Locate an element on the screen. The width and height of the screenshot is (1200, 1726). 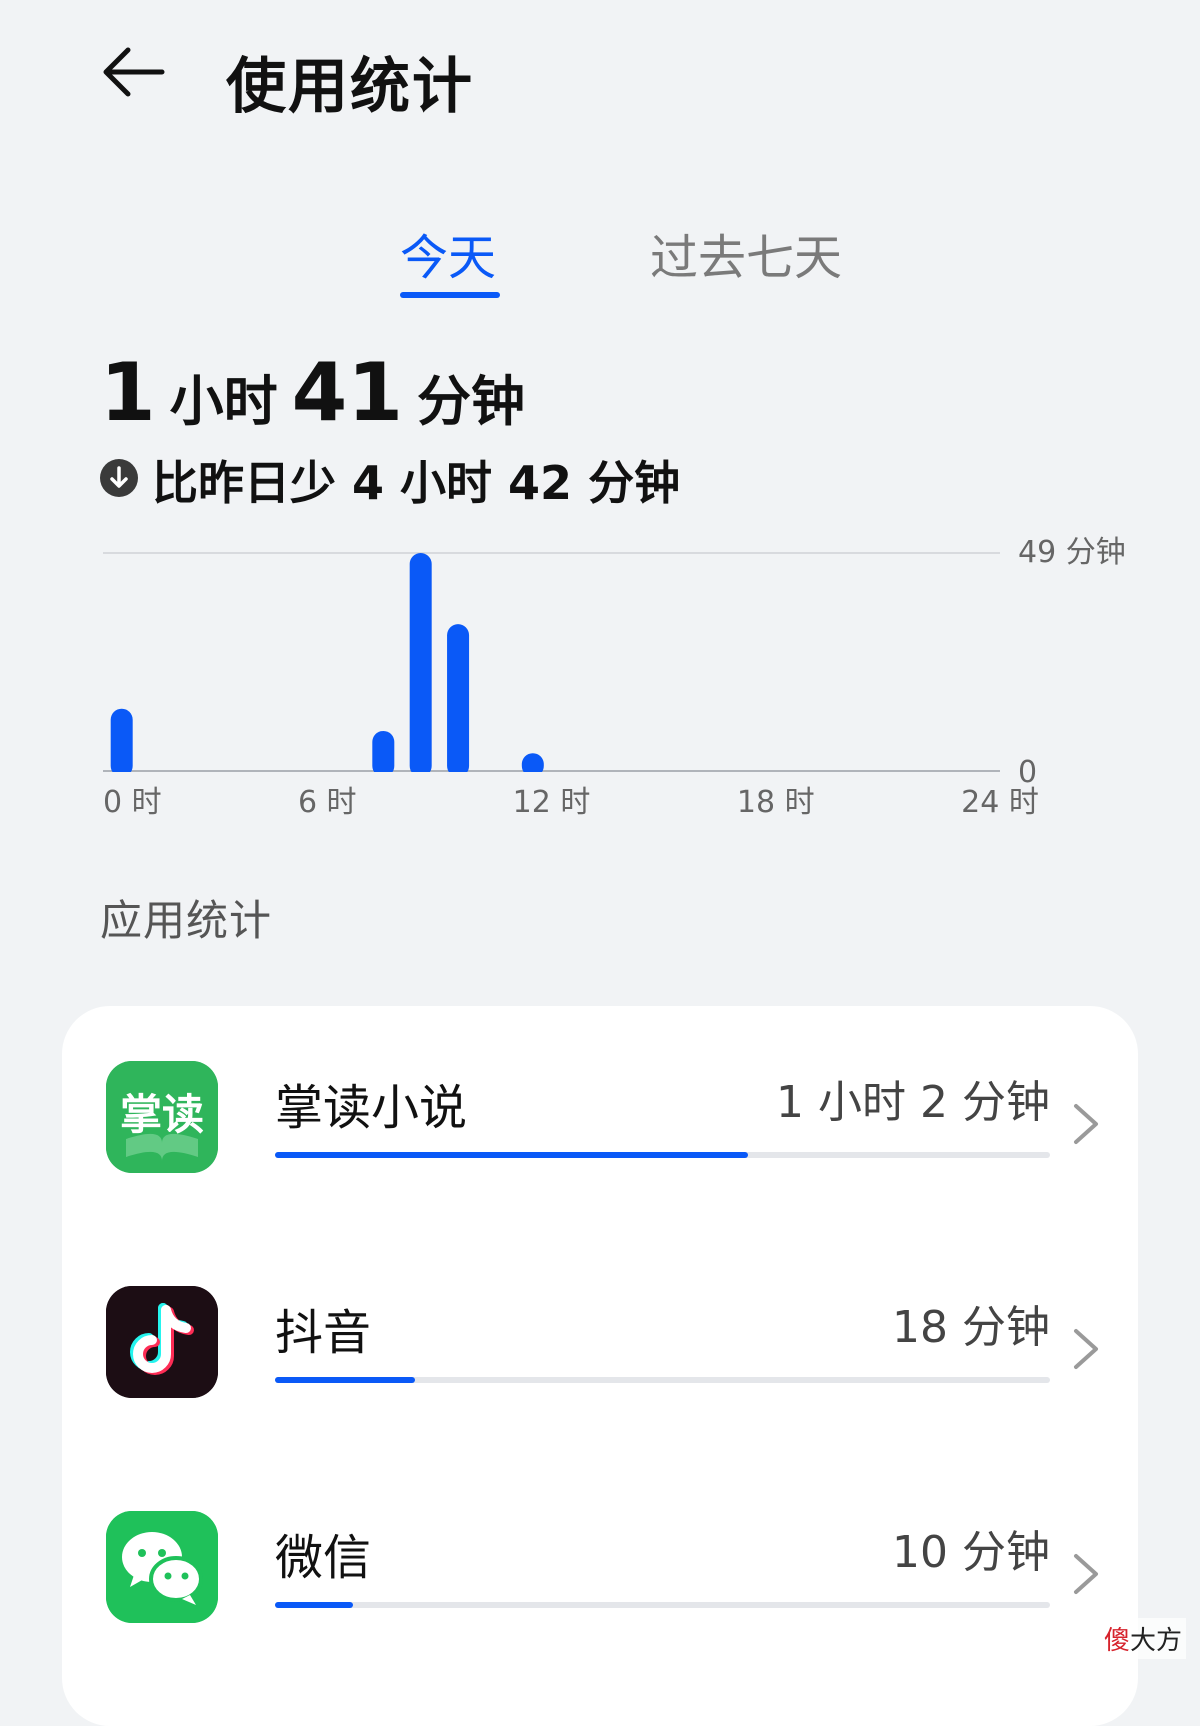
arrow-down-circle-icon is located at coordinates (119, 478).